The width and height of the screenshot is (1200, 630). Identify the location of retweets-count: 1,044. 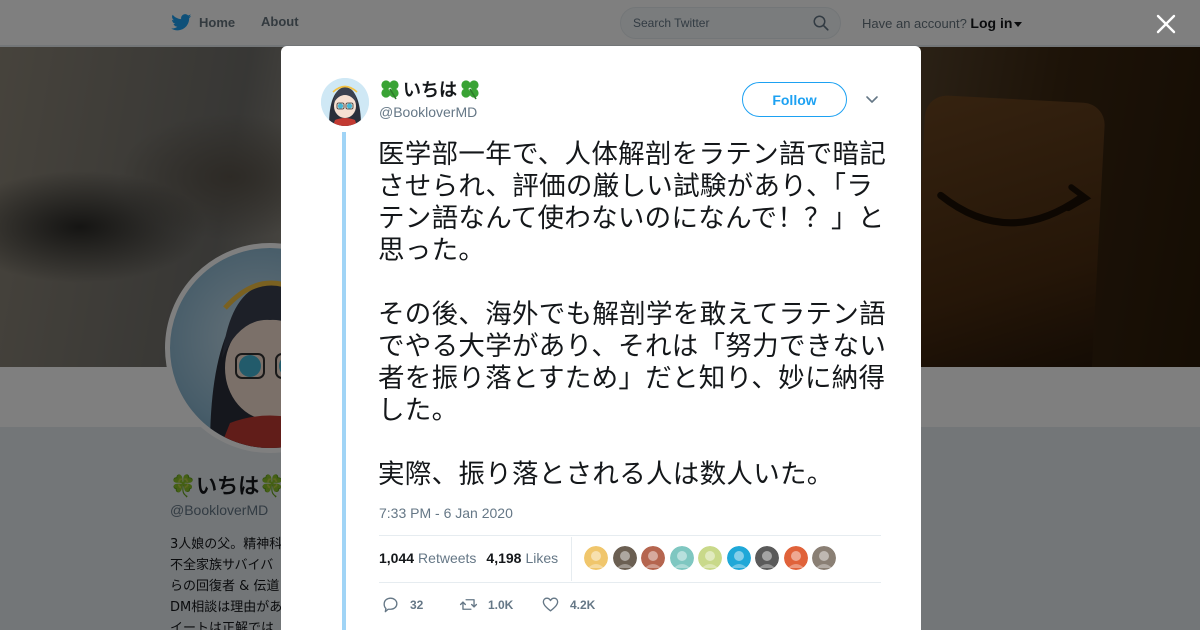
(397, 558).